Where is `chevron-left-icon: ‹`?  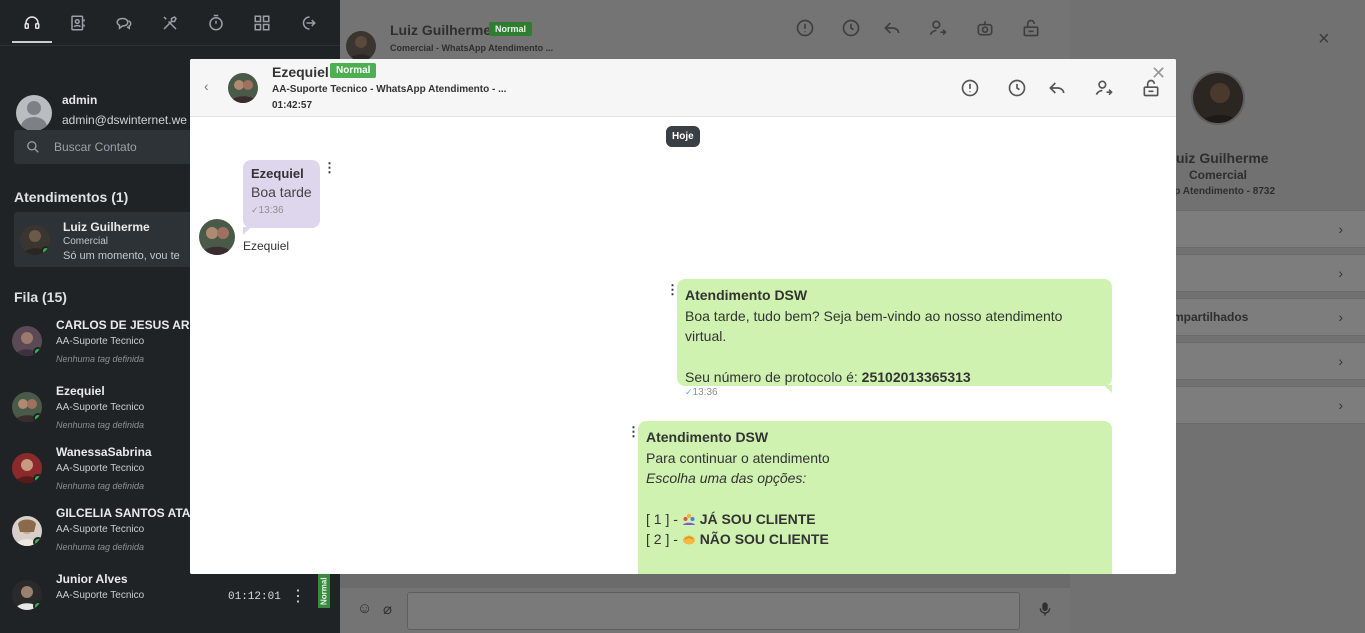
chevron-left-icon: ‹ is located at coordinates (206, 86).